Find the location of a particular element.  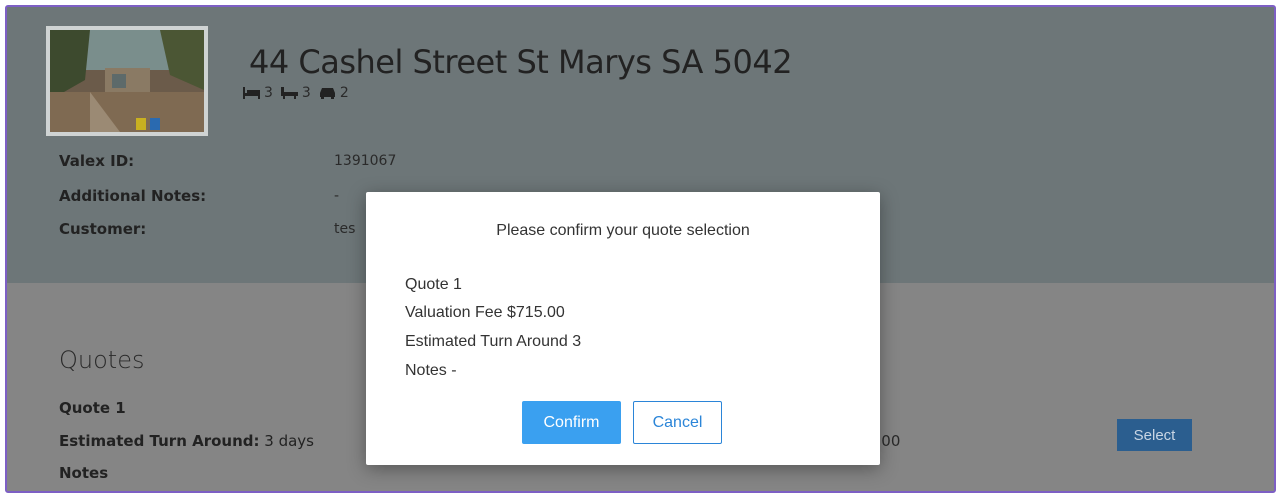

valex-id-label: Valex ID: is located at coordinates (97, 161).